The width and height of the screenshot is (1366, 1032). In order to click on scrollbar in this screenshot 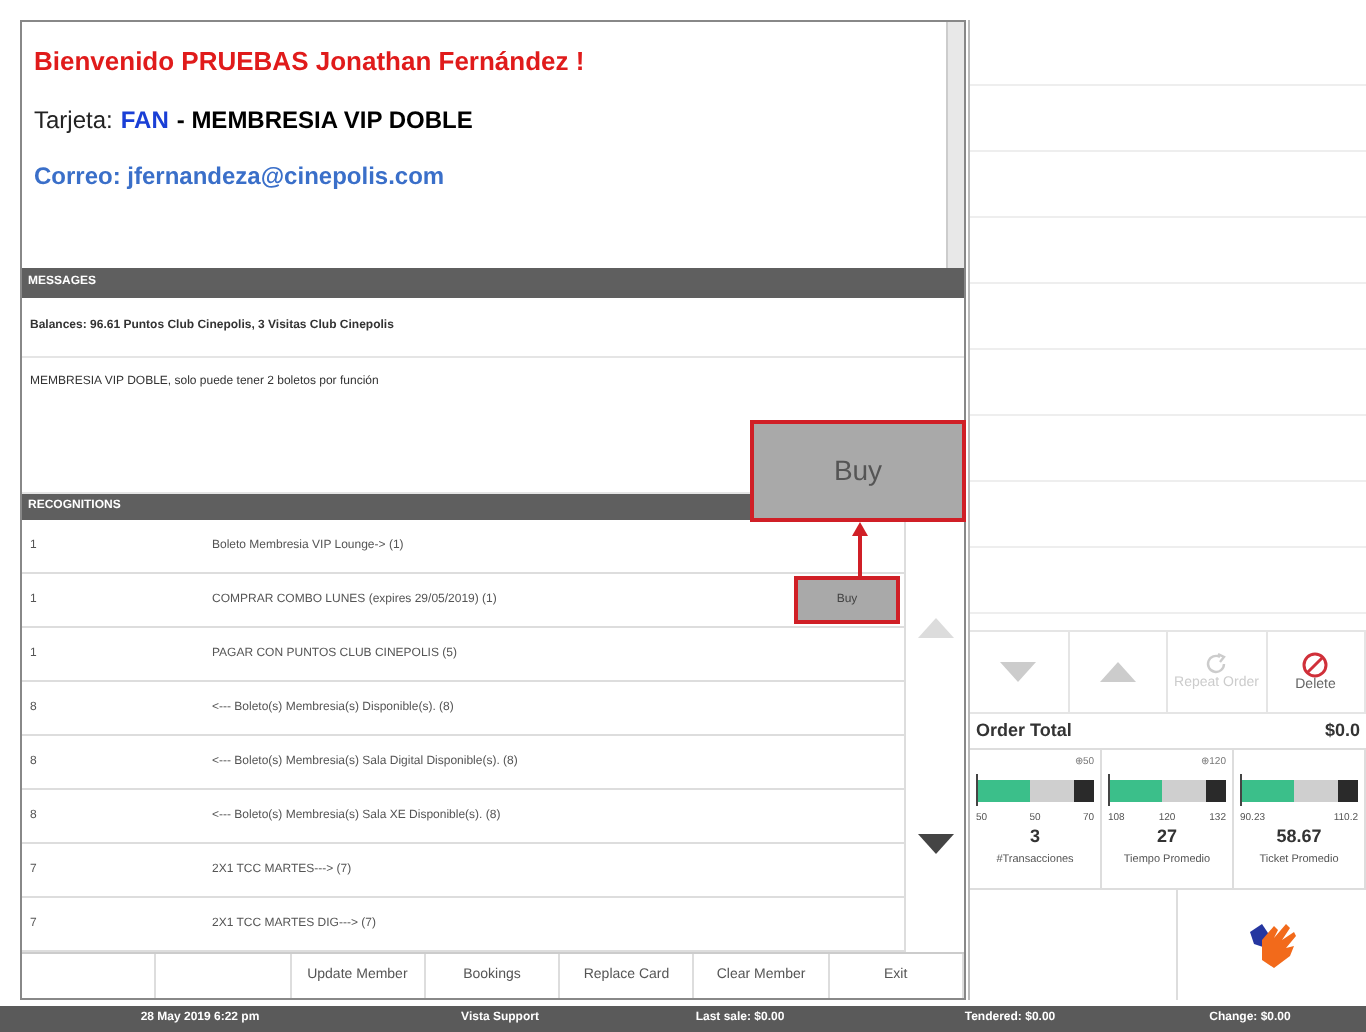, I will do `click(955, 145)`.